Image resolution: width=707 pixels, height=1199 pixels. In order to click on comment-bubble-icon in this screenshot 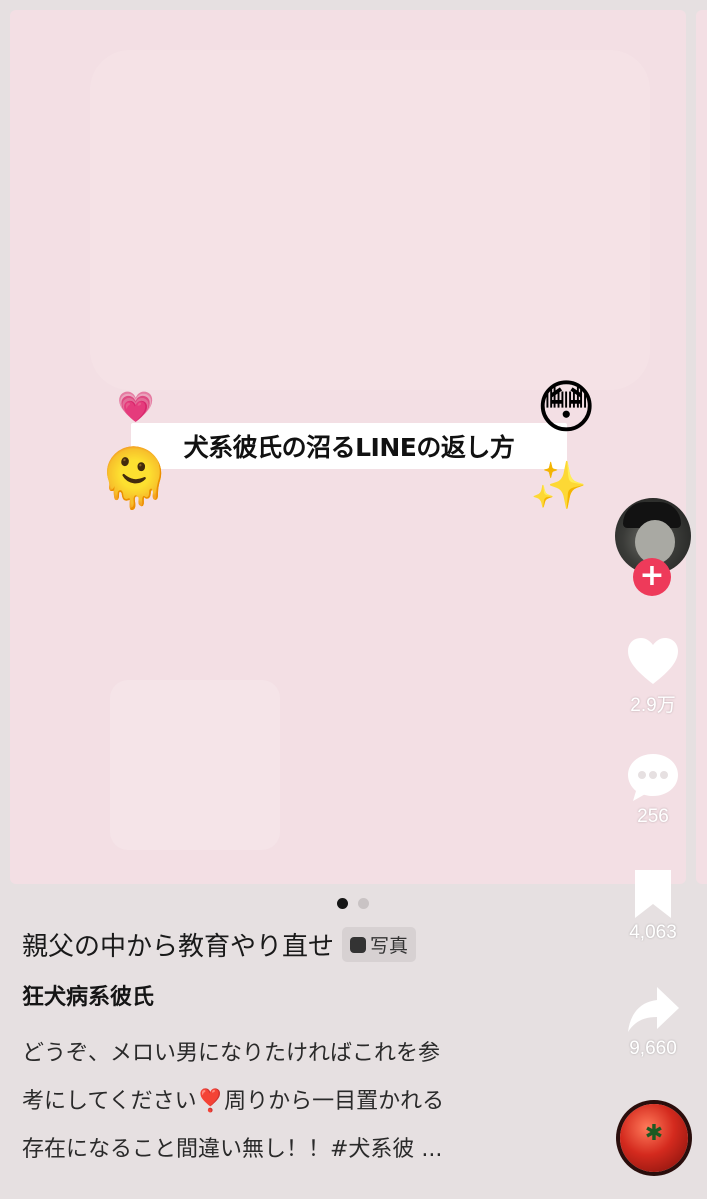, I will do `click(653, 778)`.